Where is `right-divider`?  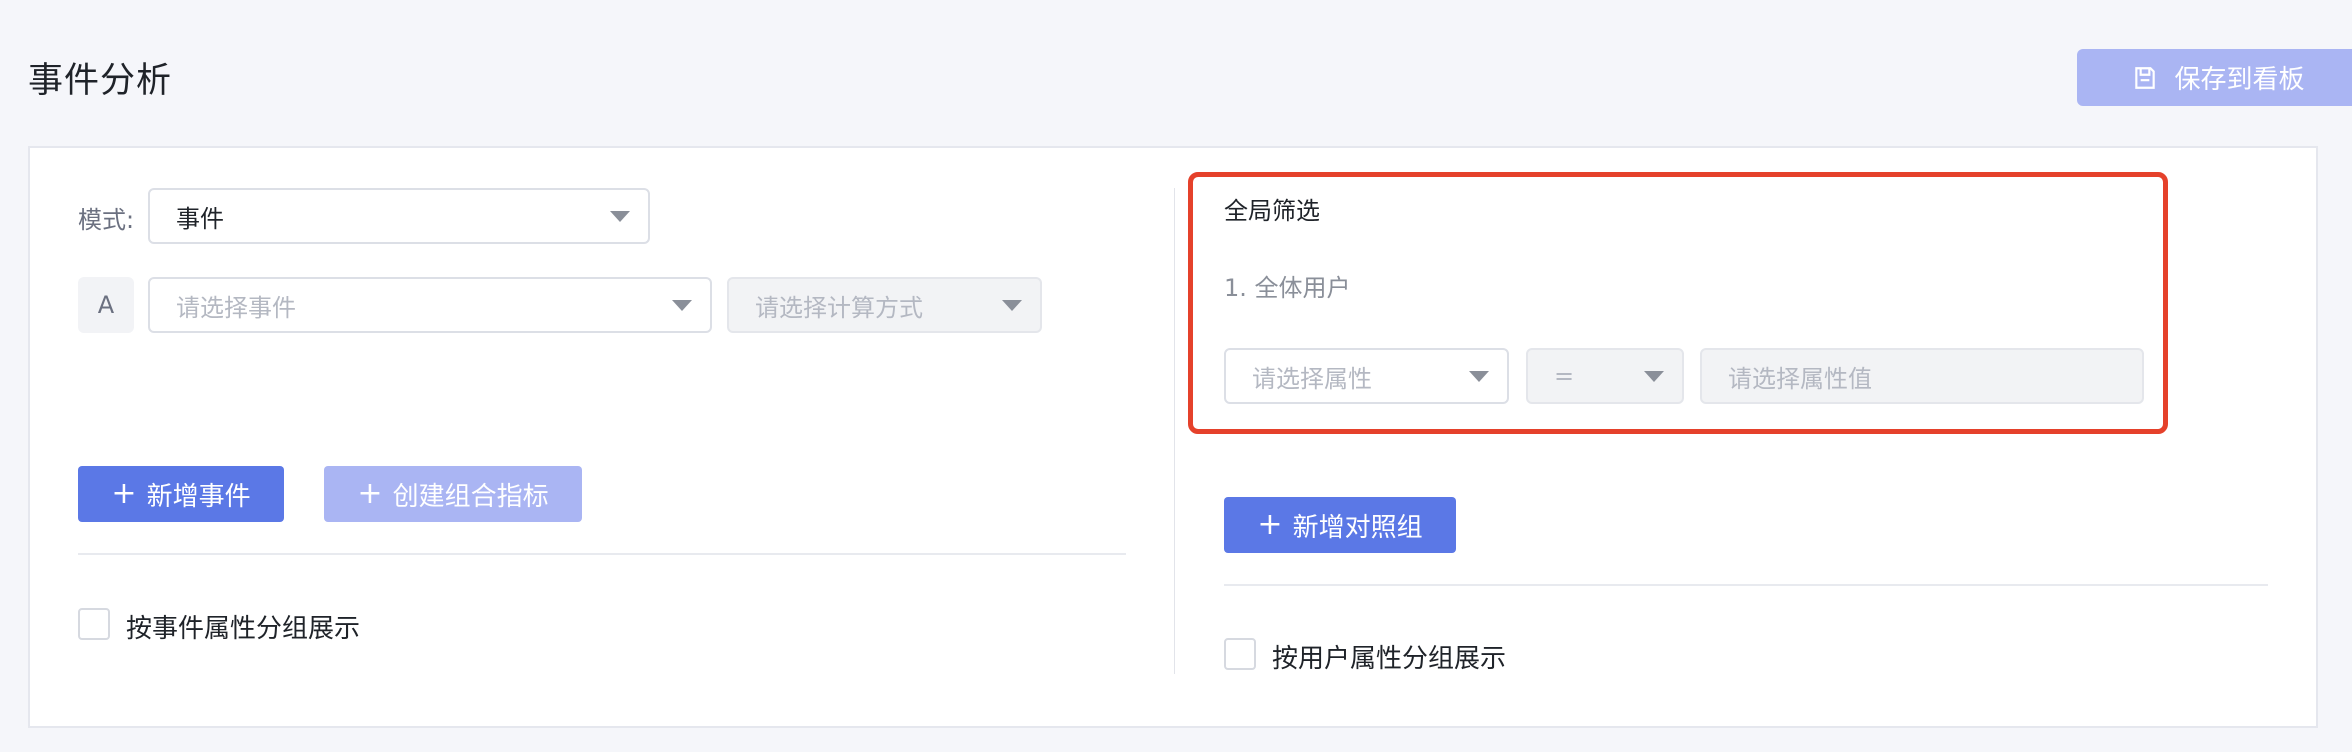
right-divider is located at coordinates (1746, 585).